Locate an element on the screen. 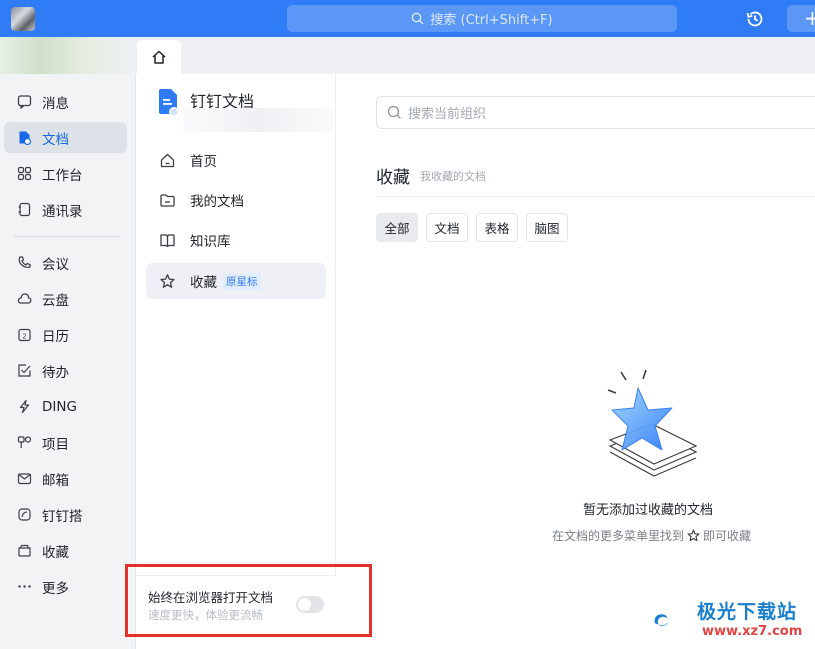 The image size is (815, 649). add-button: + is located at coordinates (801, 18).